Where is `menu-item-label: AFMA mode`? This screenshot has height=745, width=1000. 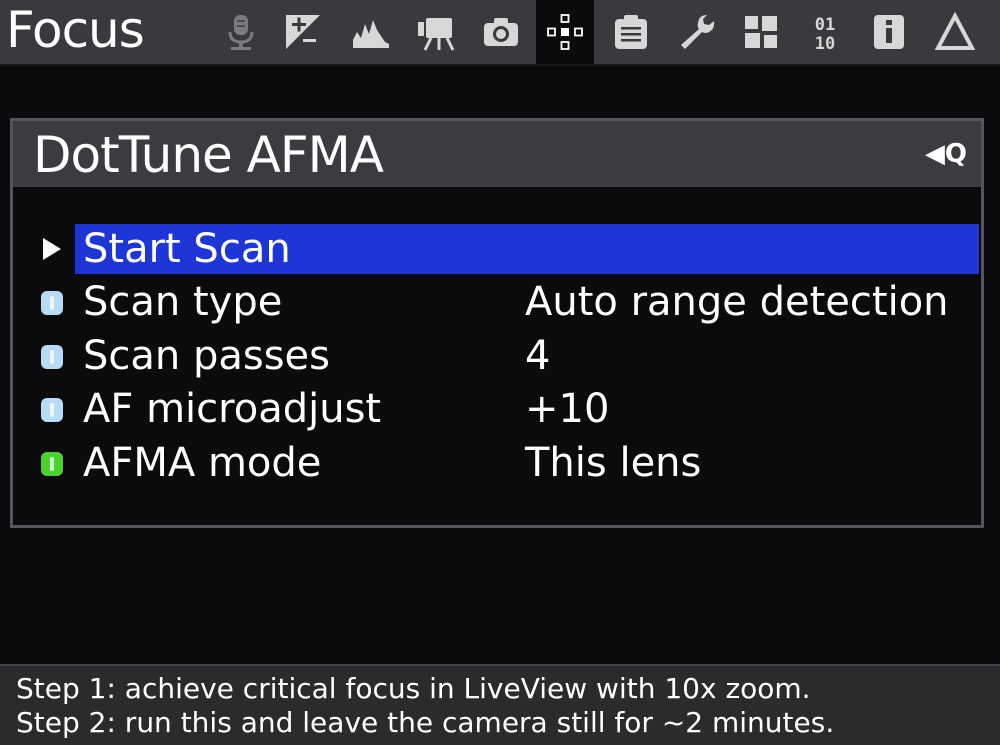
menu-item-label: AFMA mode is located at coordinates (202, 463).